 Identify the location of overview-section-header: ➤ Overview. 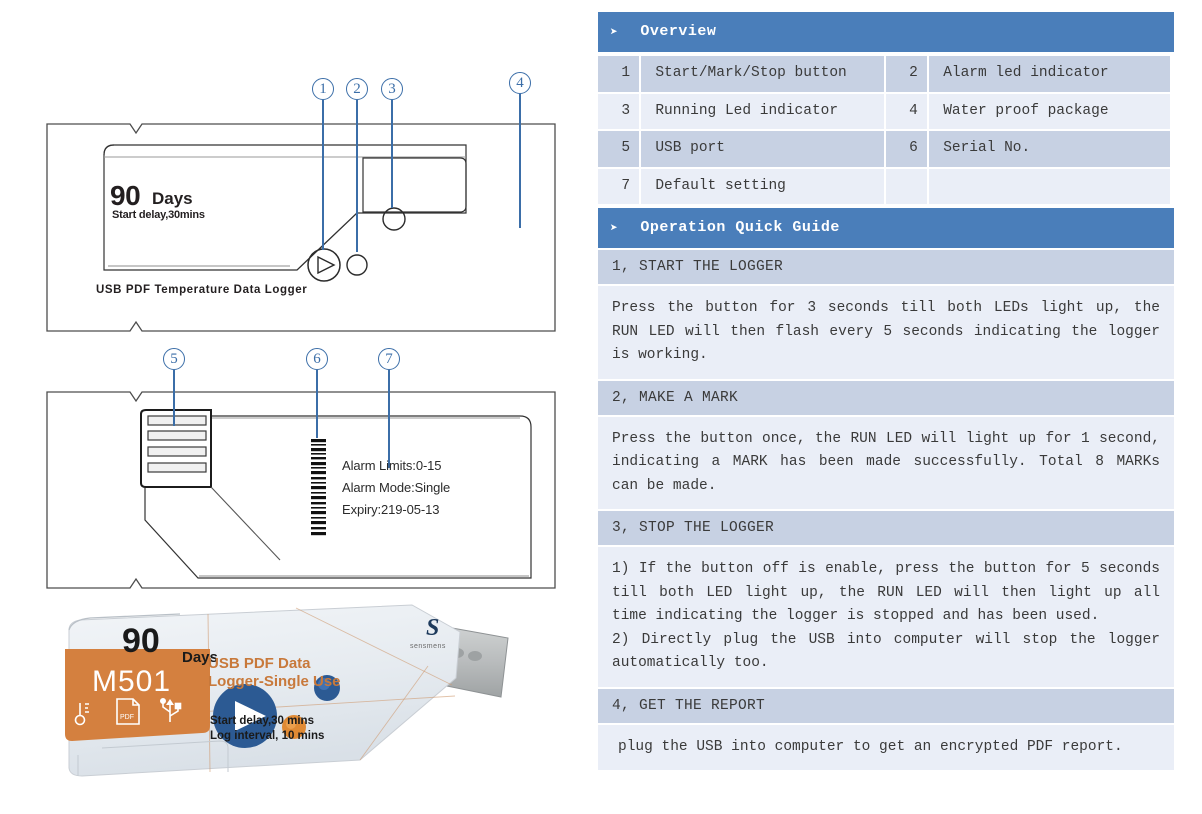
(886, 32).